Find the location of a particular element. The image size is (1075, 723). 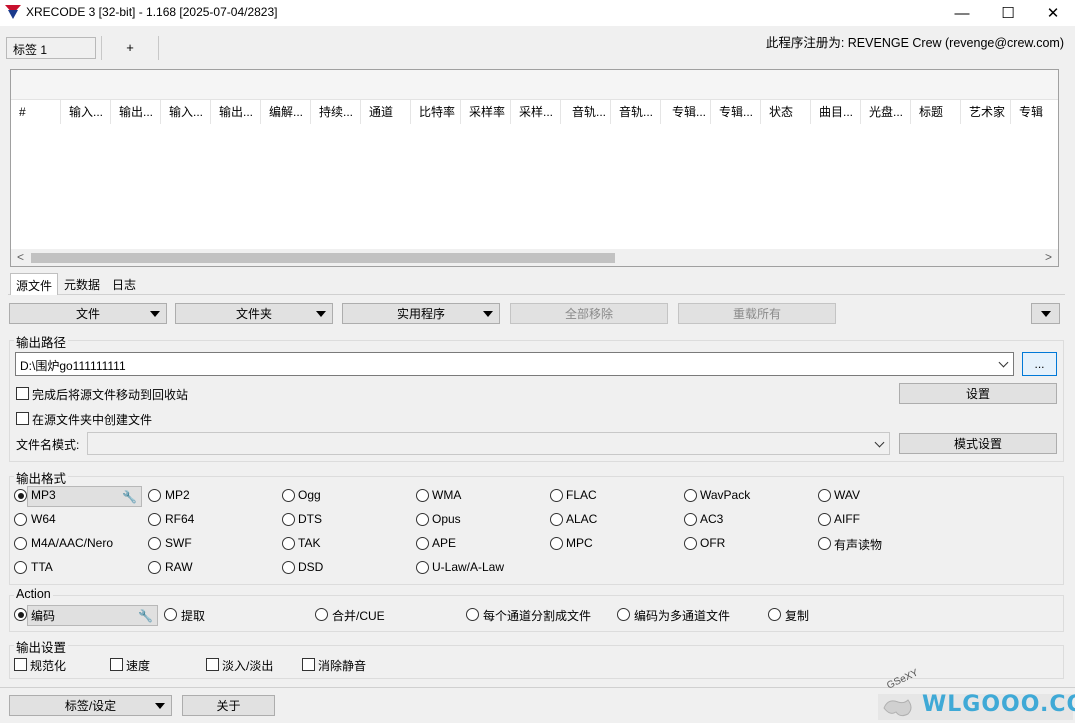

create-in-source-checkbox is located at coordinates (22, 418).